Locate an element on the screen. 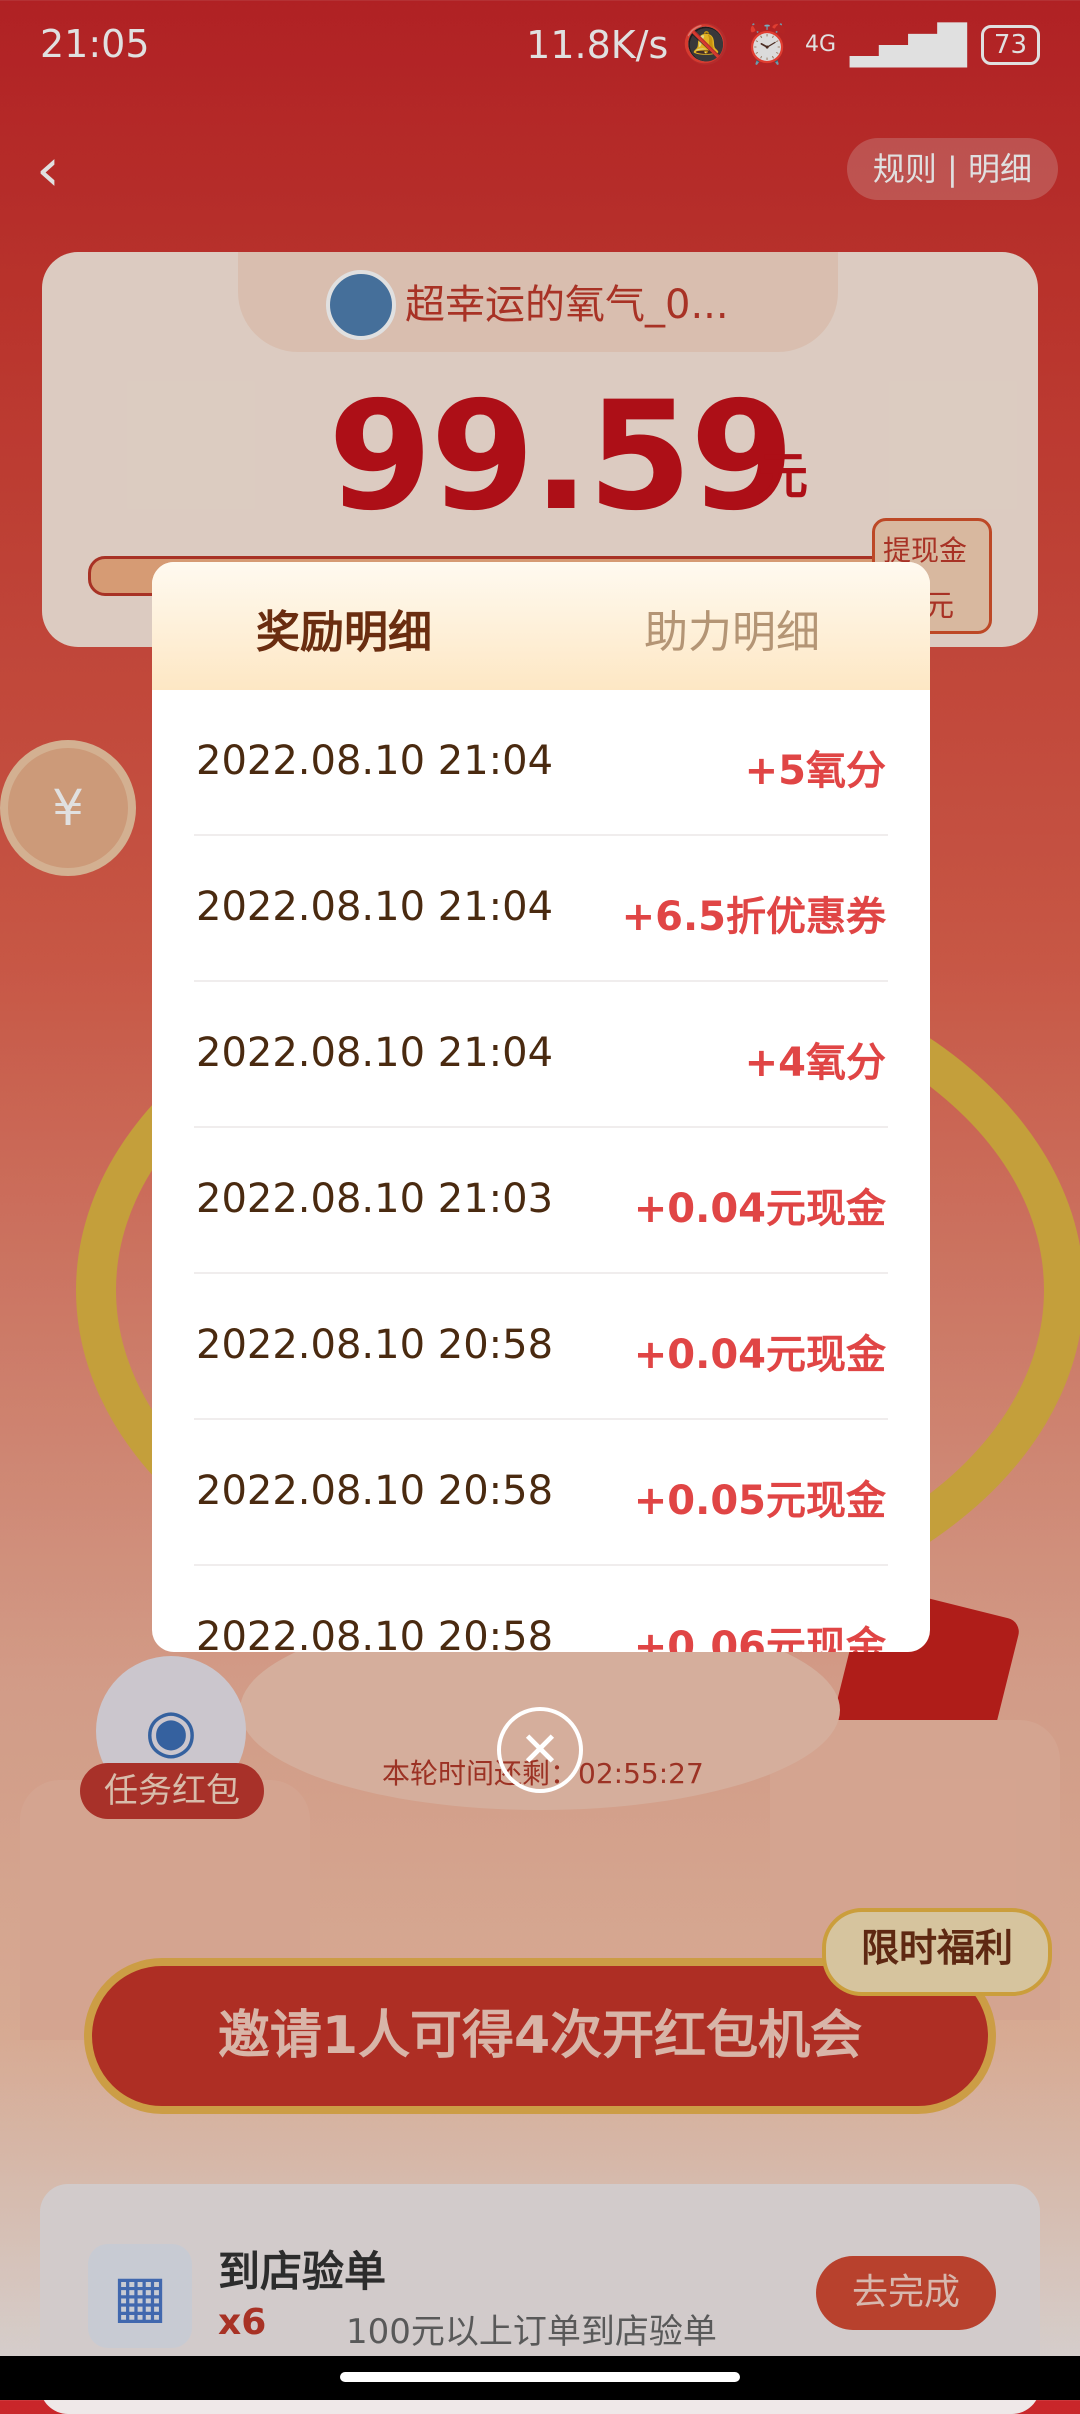  list-item: 2022.08.10 20:58 +0.04元现金 is located at coordinates (541, 1347).